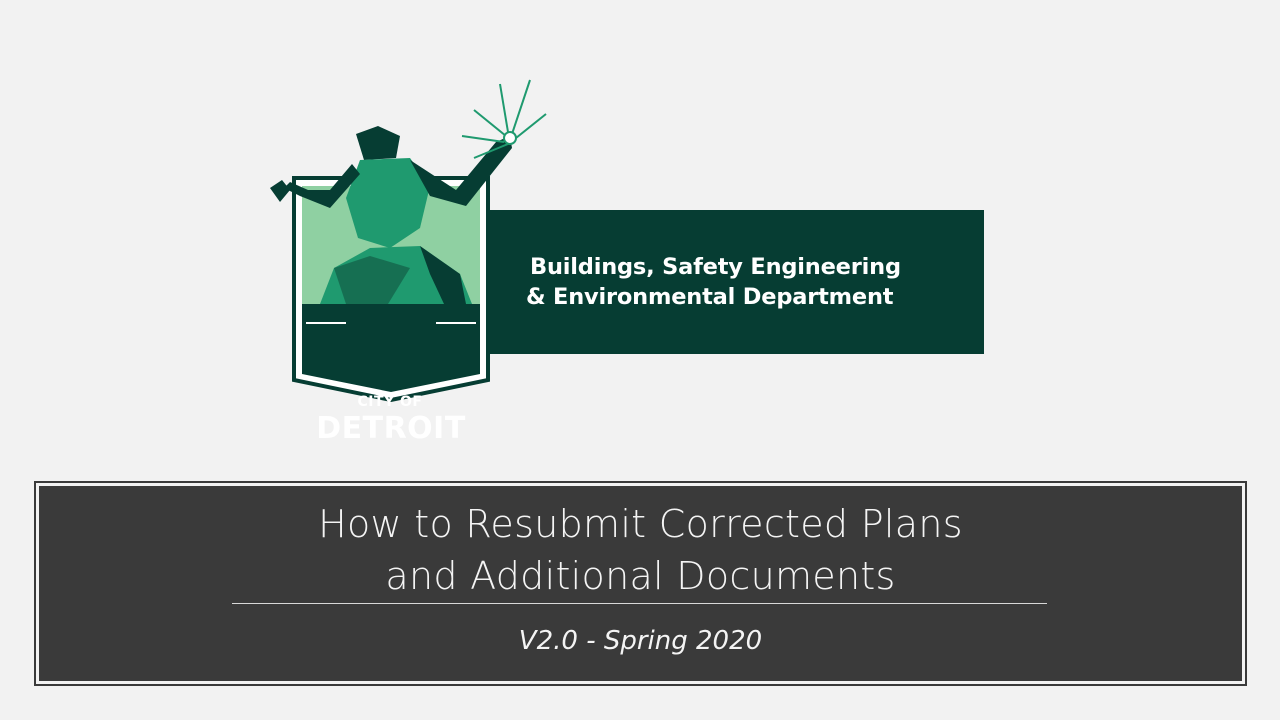  Describe the element at coordinates (640, 576) in the screenshot. I see `title-line2: and Additional Documents` at that location.